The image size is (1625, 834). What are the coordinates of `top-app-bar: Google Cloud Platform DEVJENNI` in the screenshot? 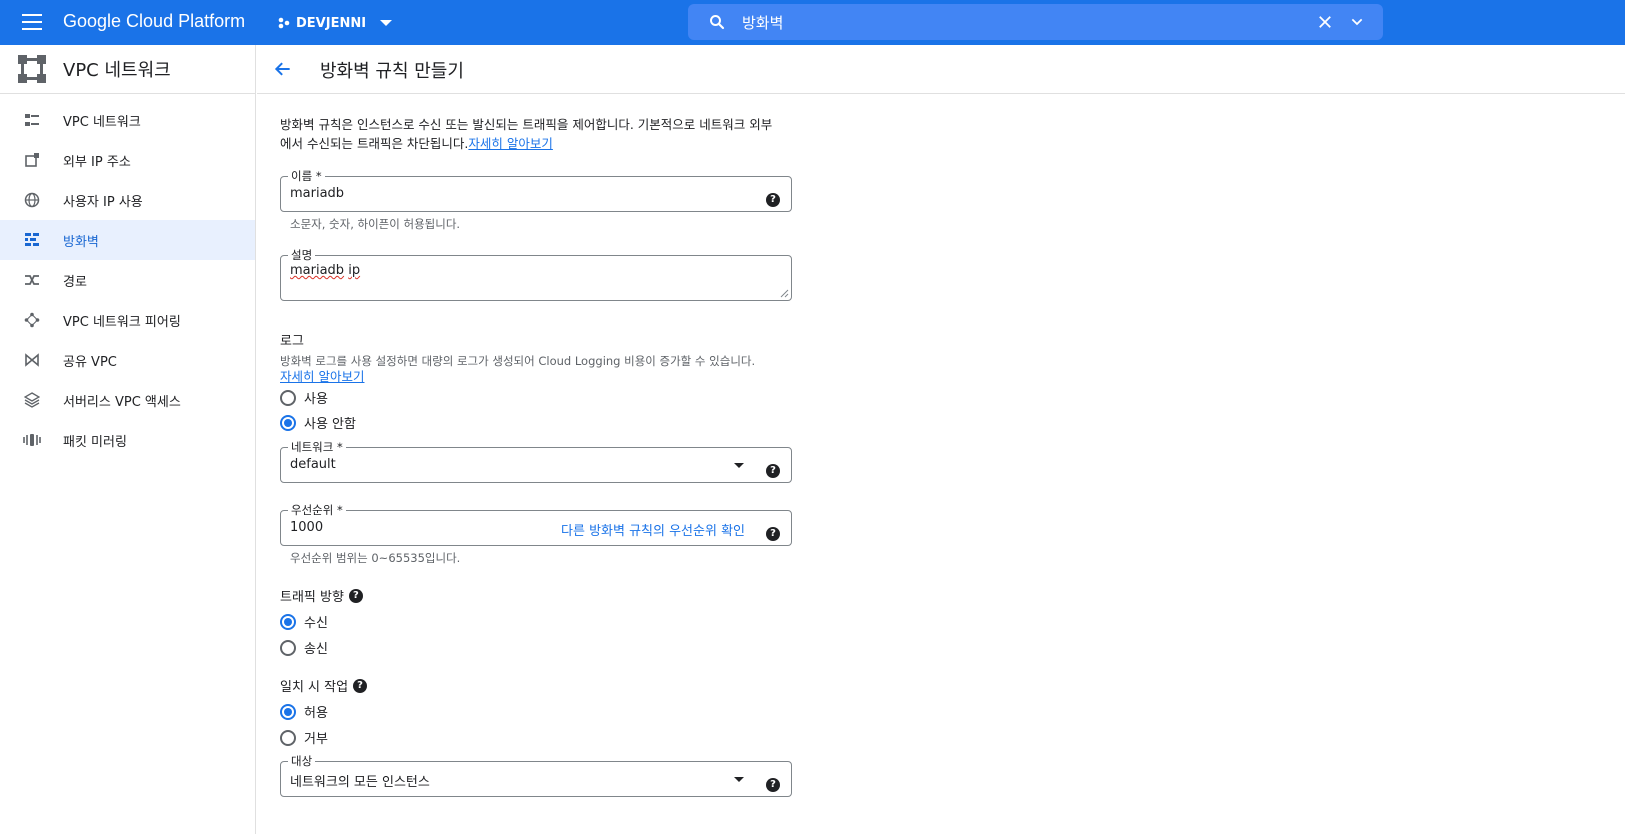 It's located at (812, 22).